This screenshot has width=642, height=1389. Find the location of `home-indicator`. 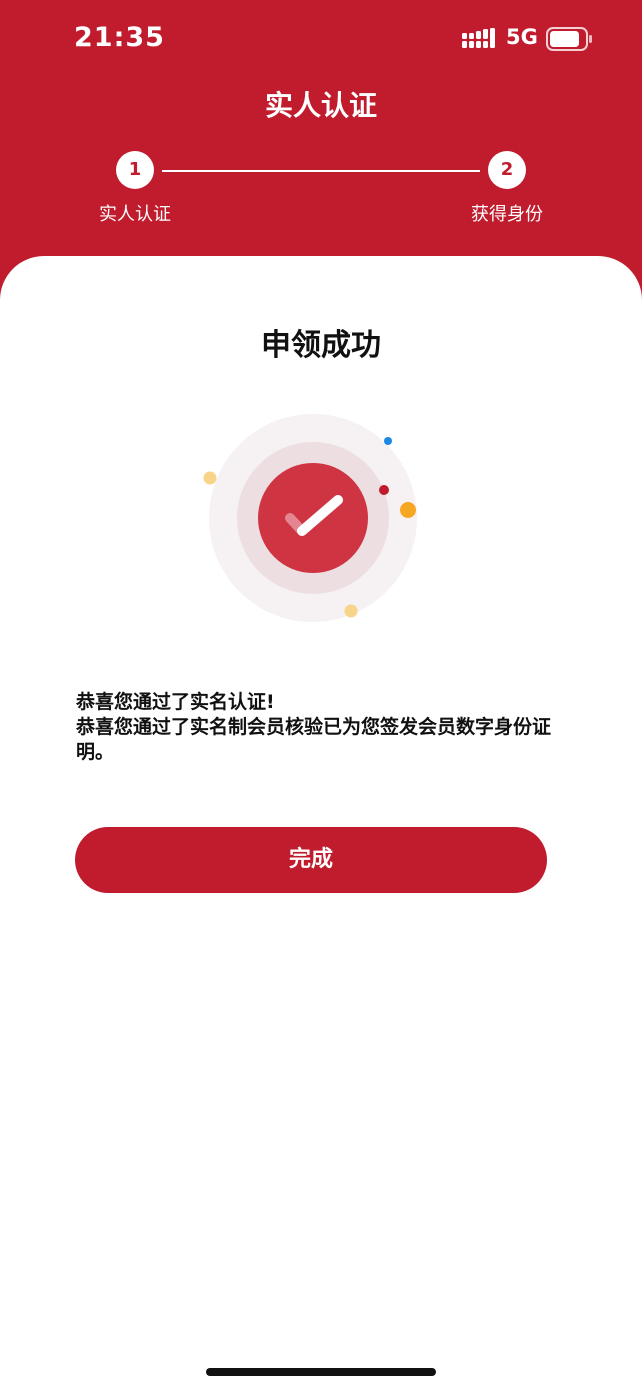

home-indicator is located at coordinates (321, 1372).